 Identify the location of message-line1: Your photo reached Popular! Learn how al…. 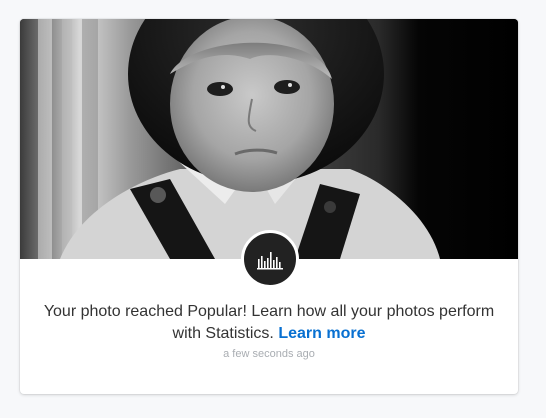
(269, 311).